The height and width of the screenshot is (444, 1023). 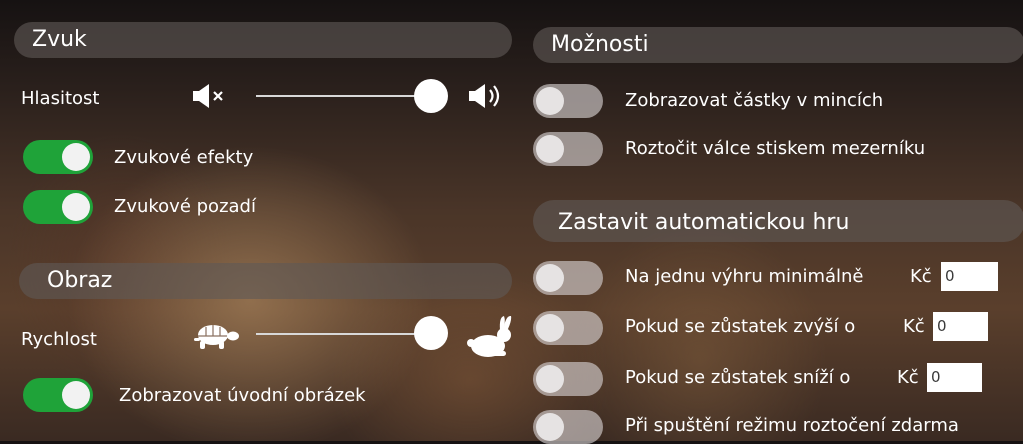 I want to click on free-spins-toggle, so click(x=568, y=427).